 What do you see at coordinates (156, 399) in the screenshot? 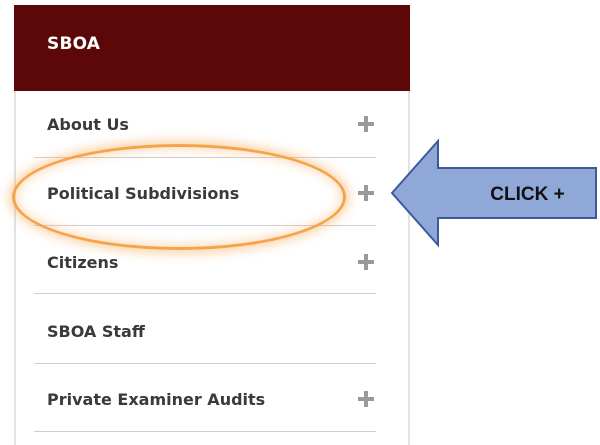
I see `sidebar-item-label: Private Examiner Audits` at bounding box center [156, 399].